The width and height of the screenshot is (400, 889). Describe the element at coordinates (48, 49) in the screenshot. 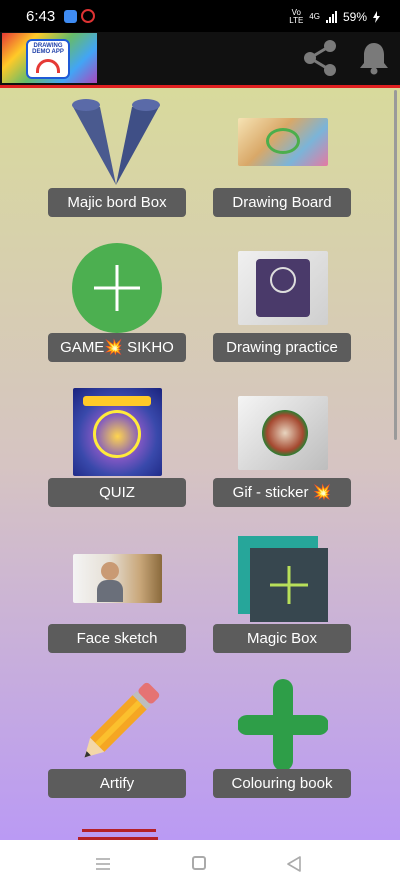

I see `logo-text: DRAWING DEMO APP` at that location.